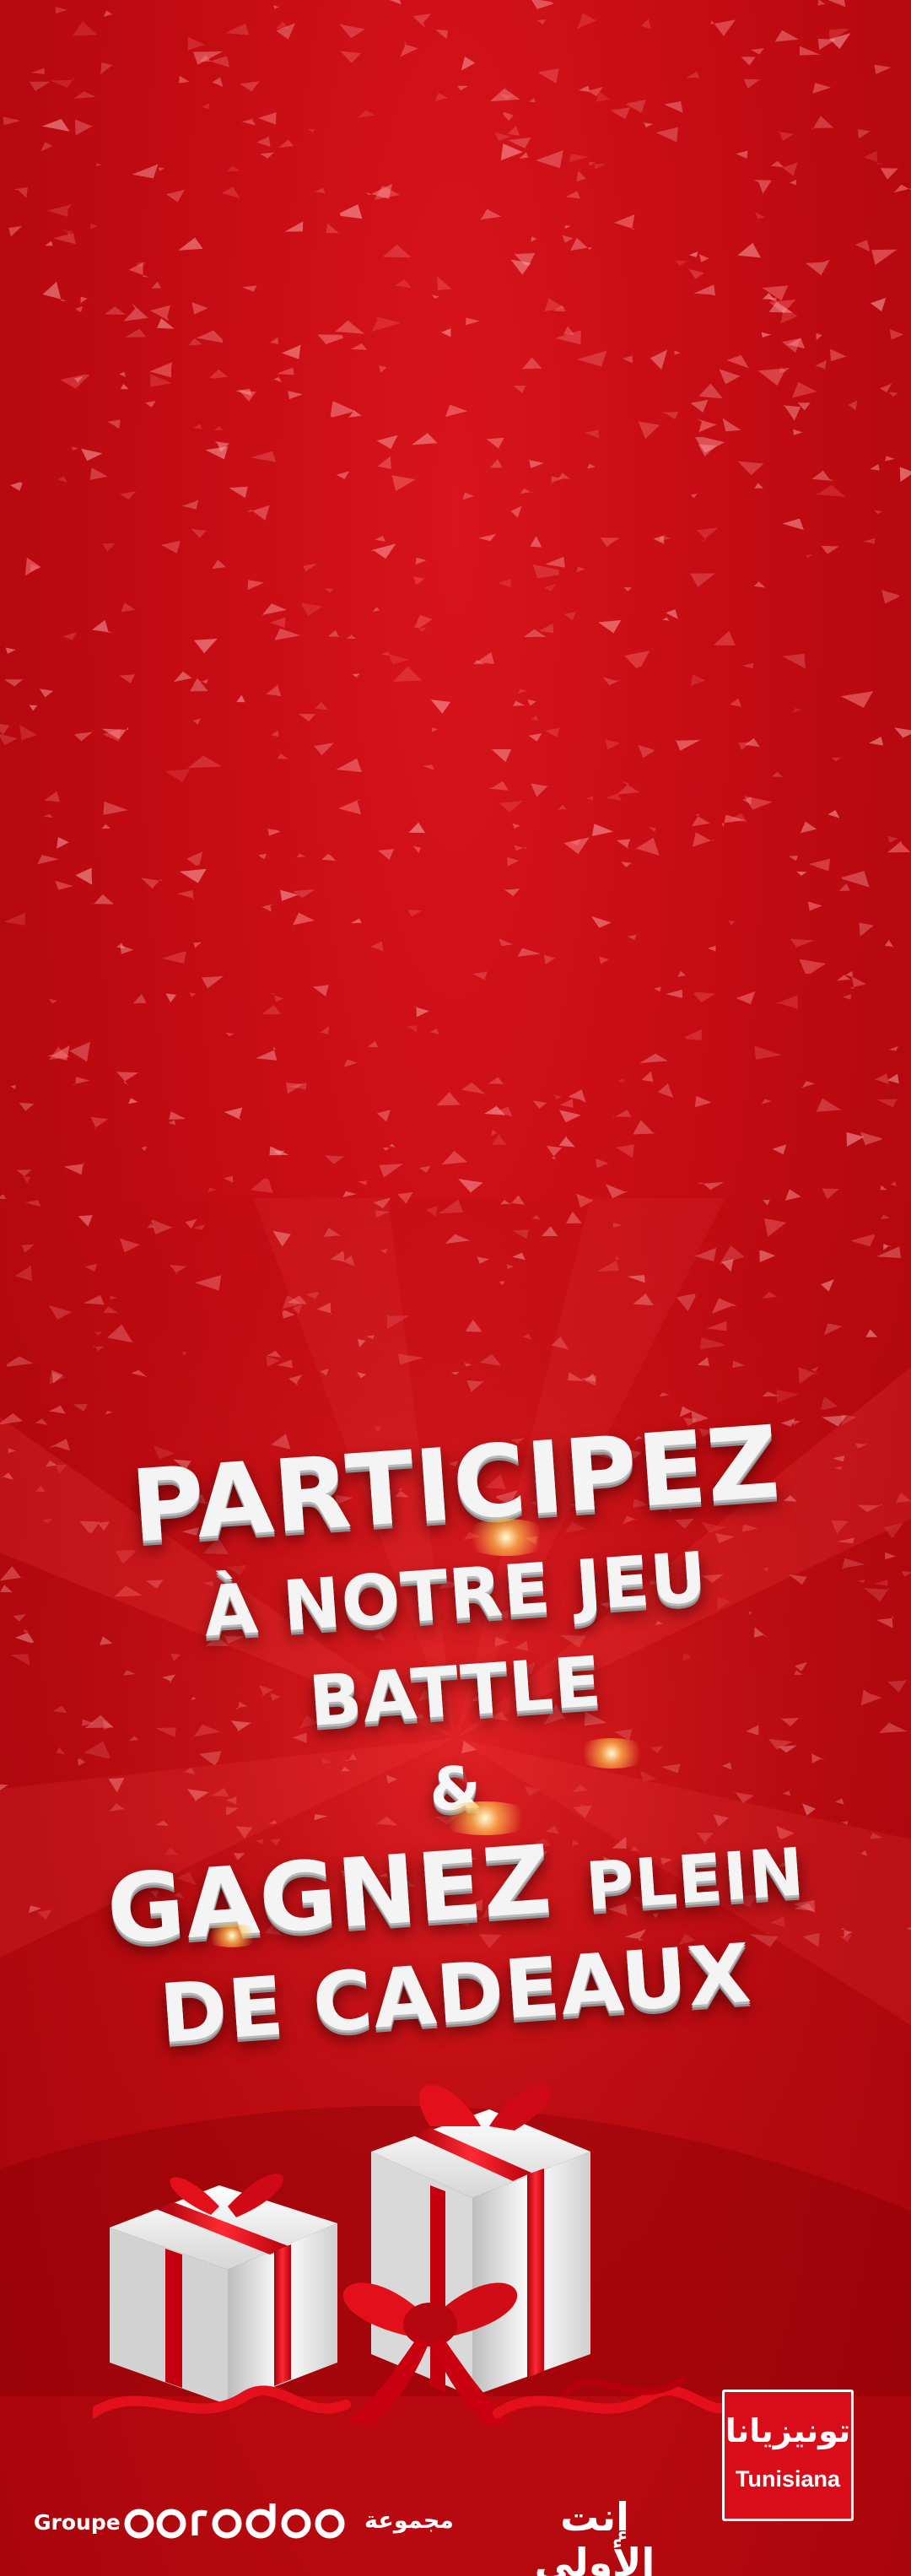  What do you see at coordinates (612, 1754) in the screenshot?
I see `sparkle-decoration` at bounding box center [612, 1754].